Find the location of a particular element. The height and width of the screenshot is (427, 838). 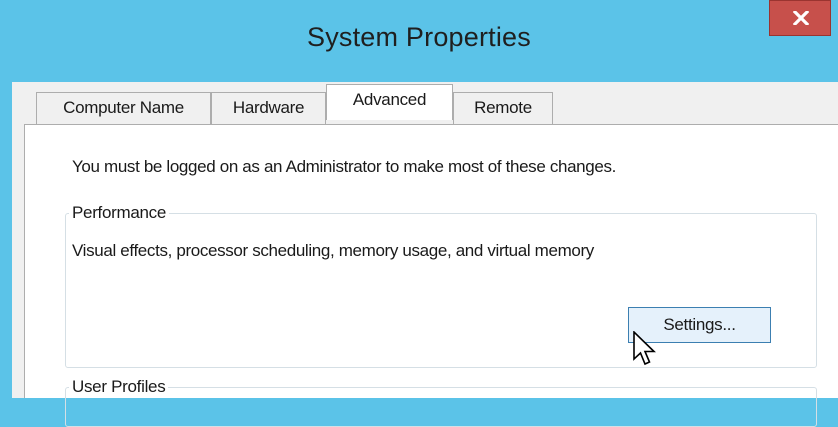

tab-computer-name: Computer Name is located at coordinates (123, 108).